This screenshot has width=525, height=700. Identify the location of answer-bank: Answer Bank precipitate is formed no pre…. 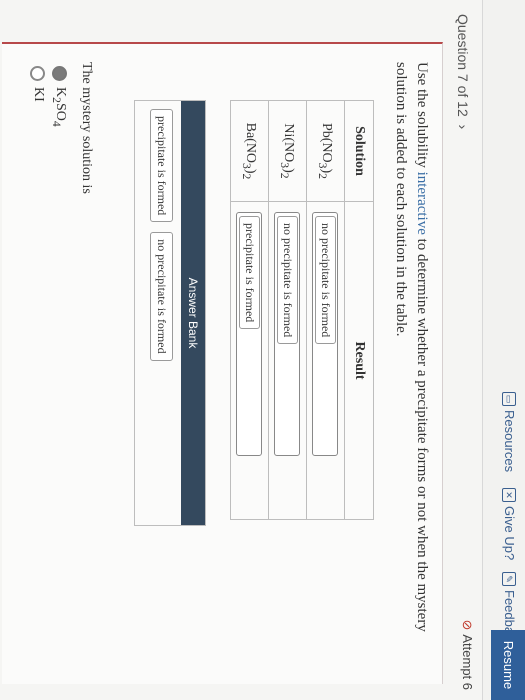
(170, 313).